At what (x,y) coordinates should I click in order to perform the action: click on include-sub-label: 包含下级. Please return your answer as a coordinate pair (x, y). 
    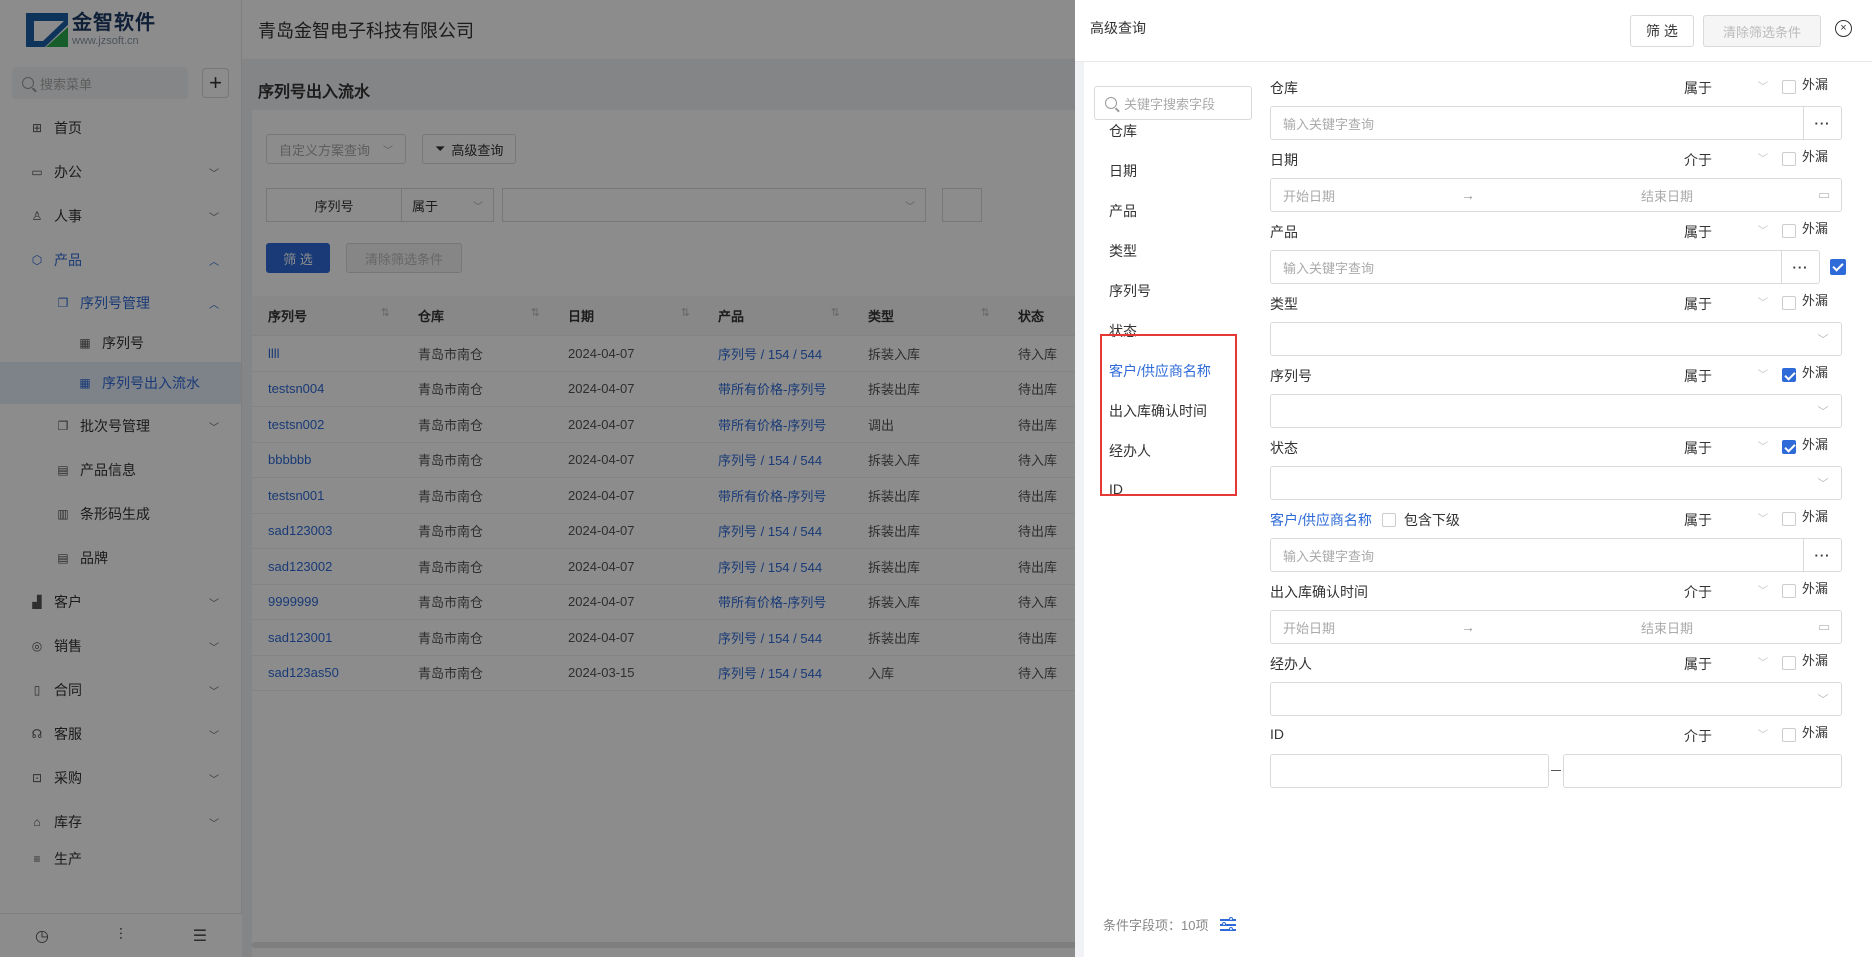
    Looking at the image, I should click on (1431, 520).